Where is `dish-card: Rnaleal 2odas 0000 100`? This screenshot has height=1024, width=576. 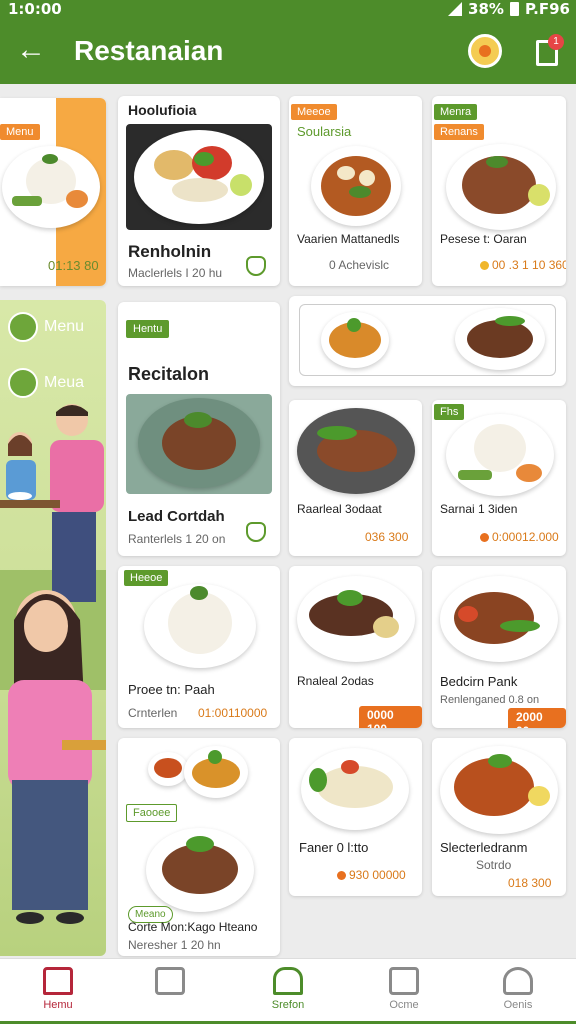 dish-card: Rnaleal 2odas 0000 100 is located at coordinates (355, 647).